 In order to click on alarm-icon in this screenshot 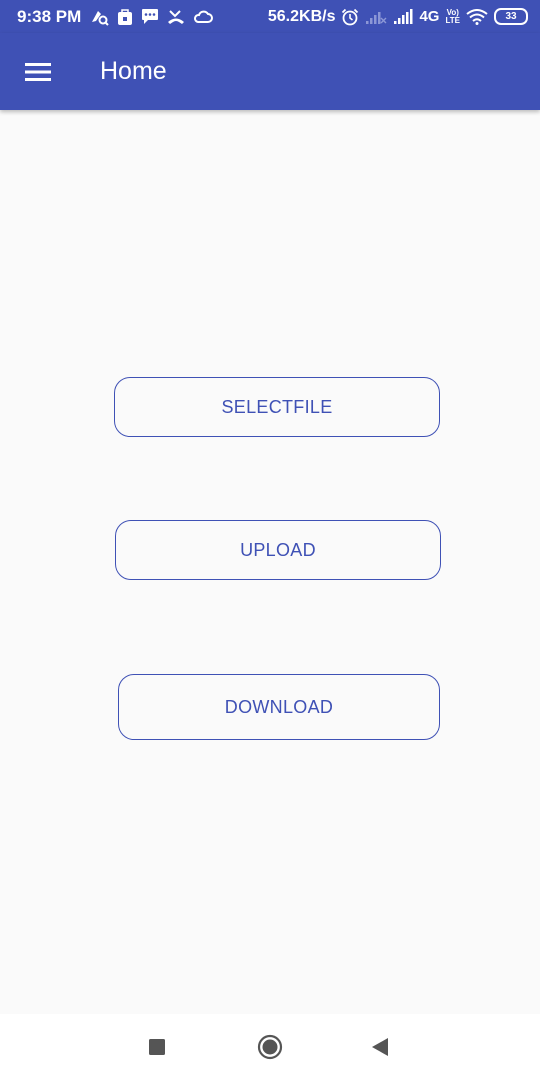, I will do `click(350, 17)`.